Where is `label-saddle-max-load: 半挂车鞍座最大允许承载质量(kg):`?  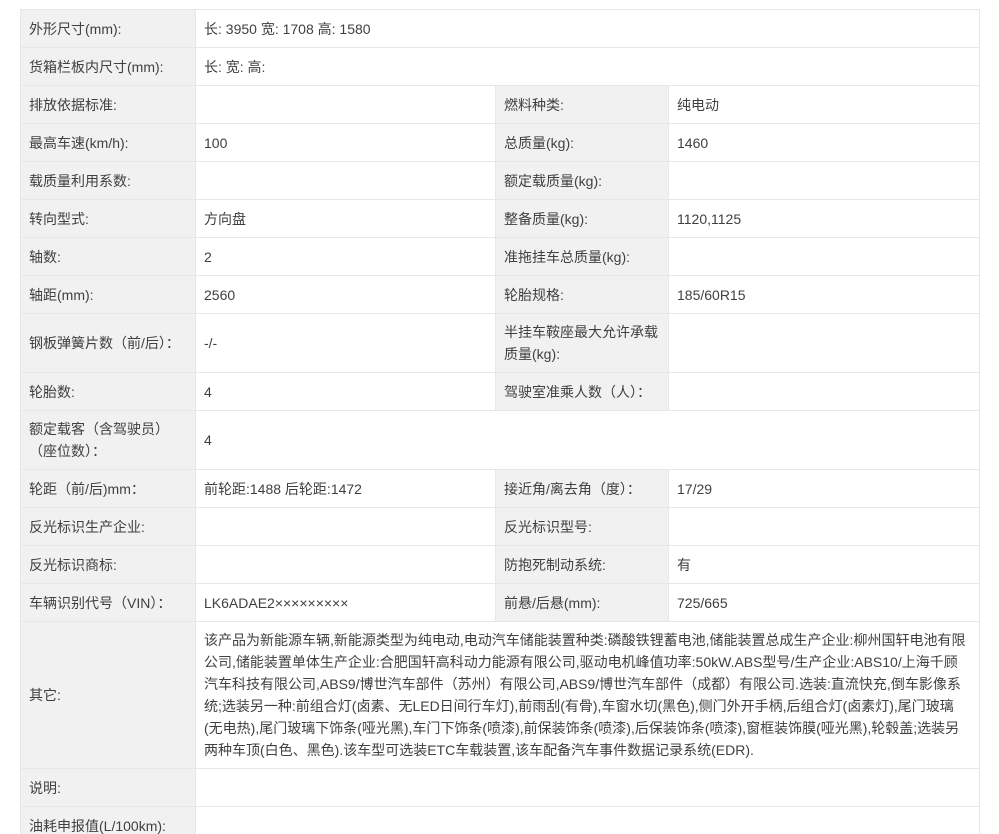 label-saddle-max-load: 半挂车鞍座最大允许承载质量(kg): is located at coordinates (582, 343).